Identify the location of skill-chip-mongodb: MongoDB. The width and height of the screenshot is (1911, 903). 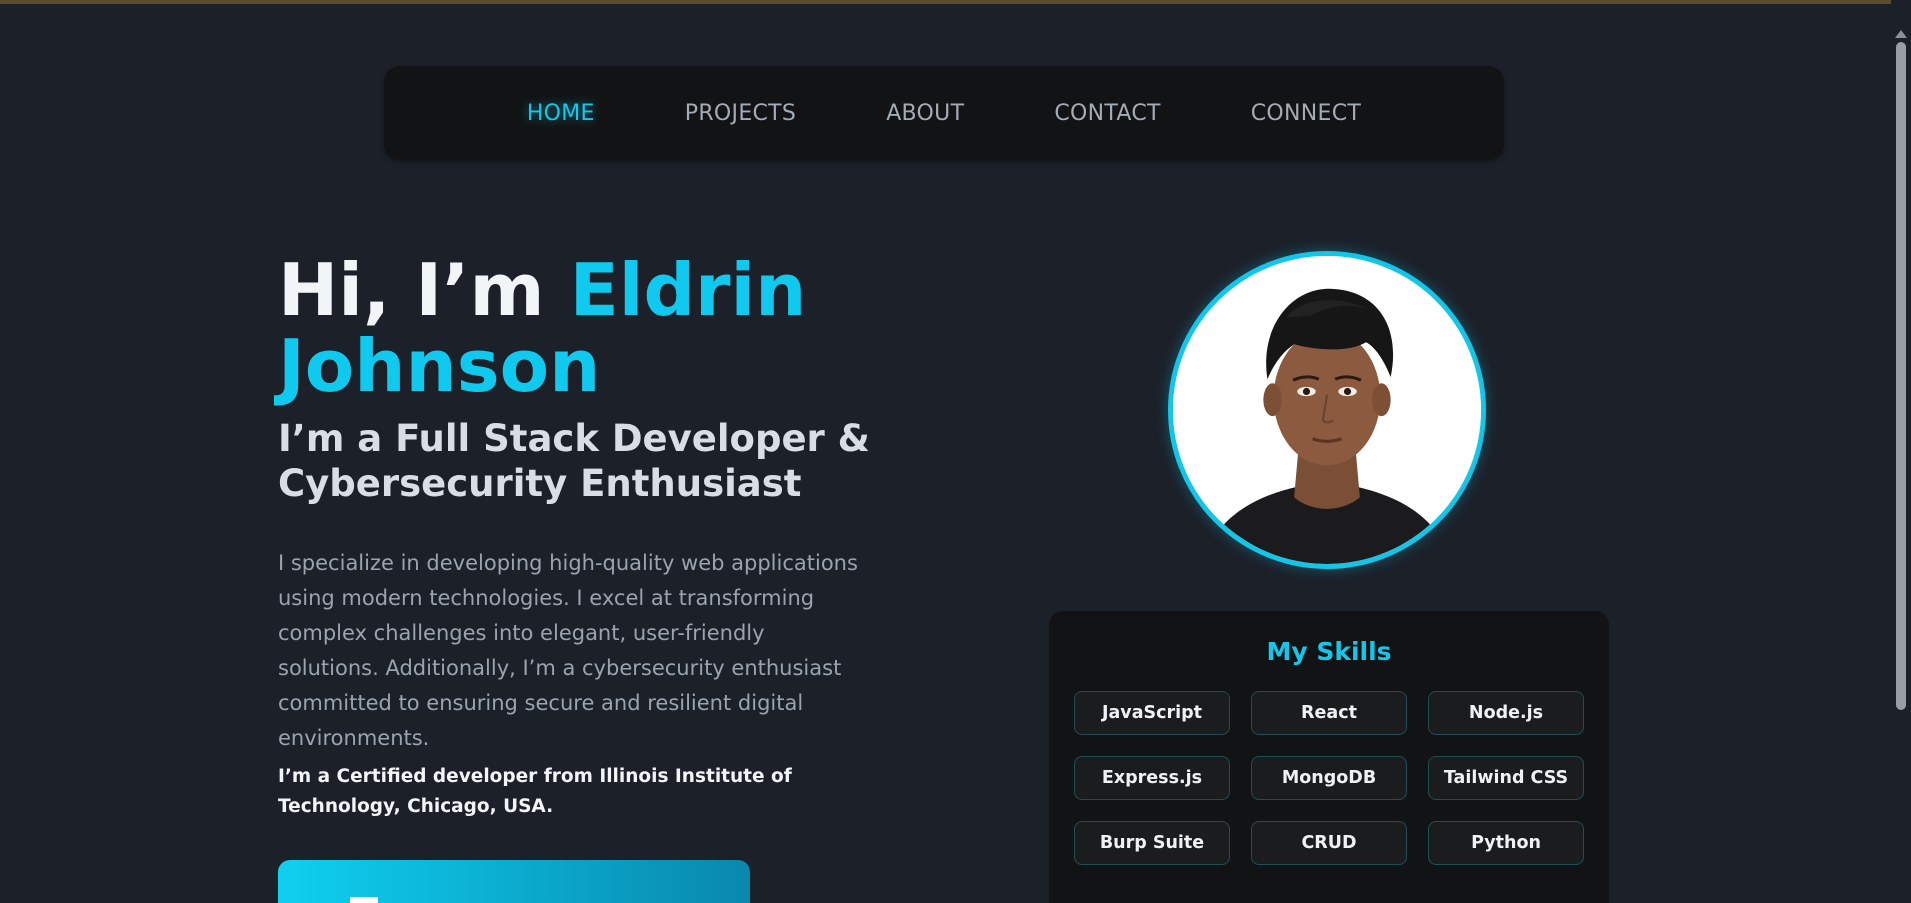
(1329, 778).